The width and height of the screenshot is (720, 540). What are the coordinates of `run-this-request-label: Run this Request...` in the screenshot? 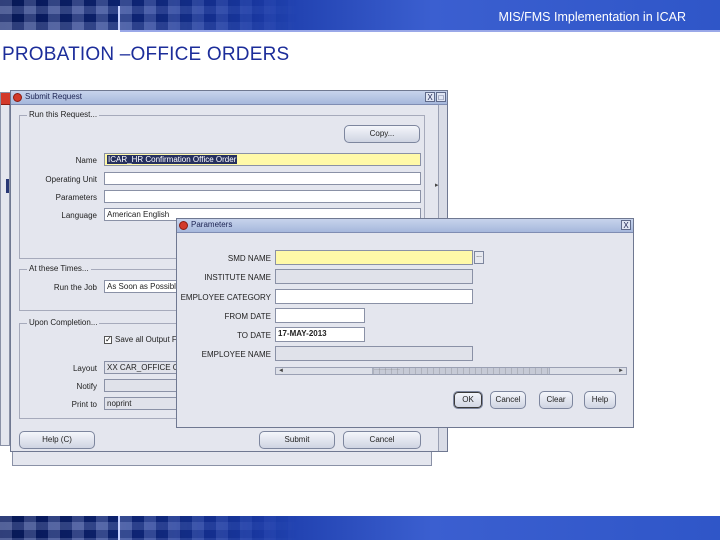 It's located at (63, 114).